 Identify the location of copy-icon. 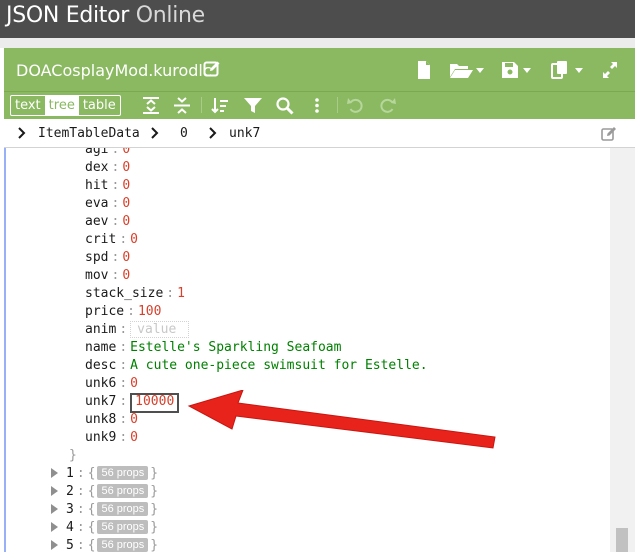
(568, 70).